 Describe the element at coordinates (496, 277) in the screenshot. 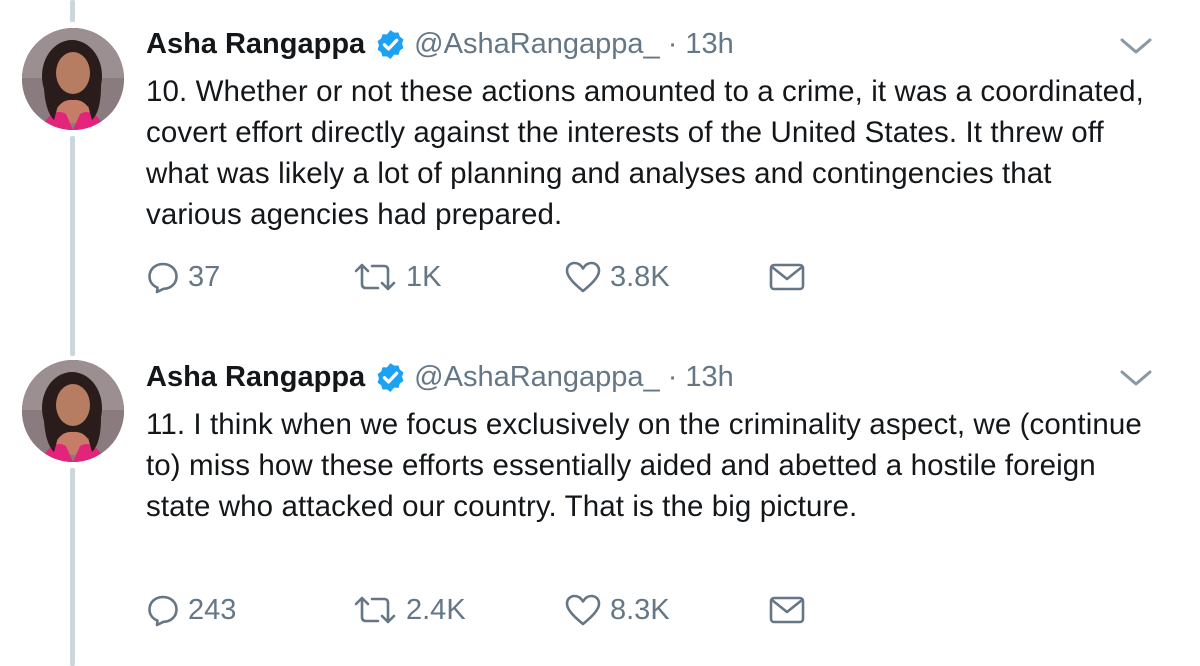

I see `tweet-actions: 37 1K 3.8K` at that location.